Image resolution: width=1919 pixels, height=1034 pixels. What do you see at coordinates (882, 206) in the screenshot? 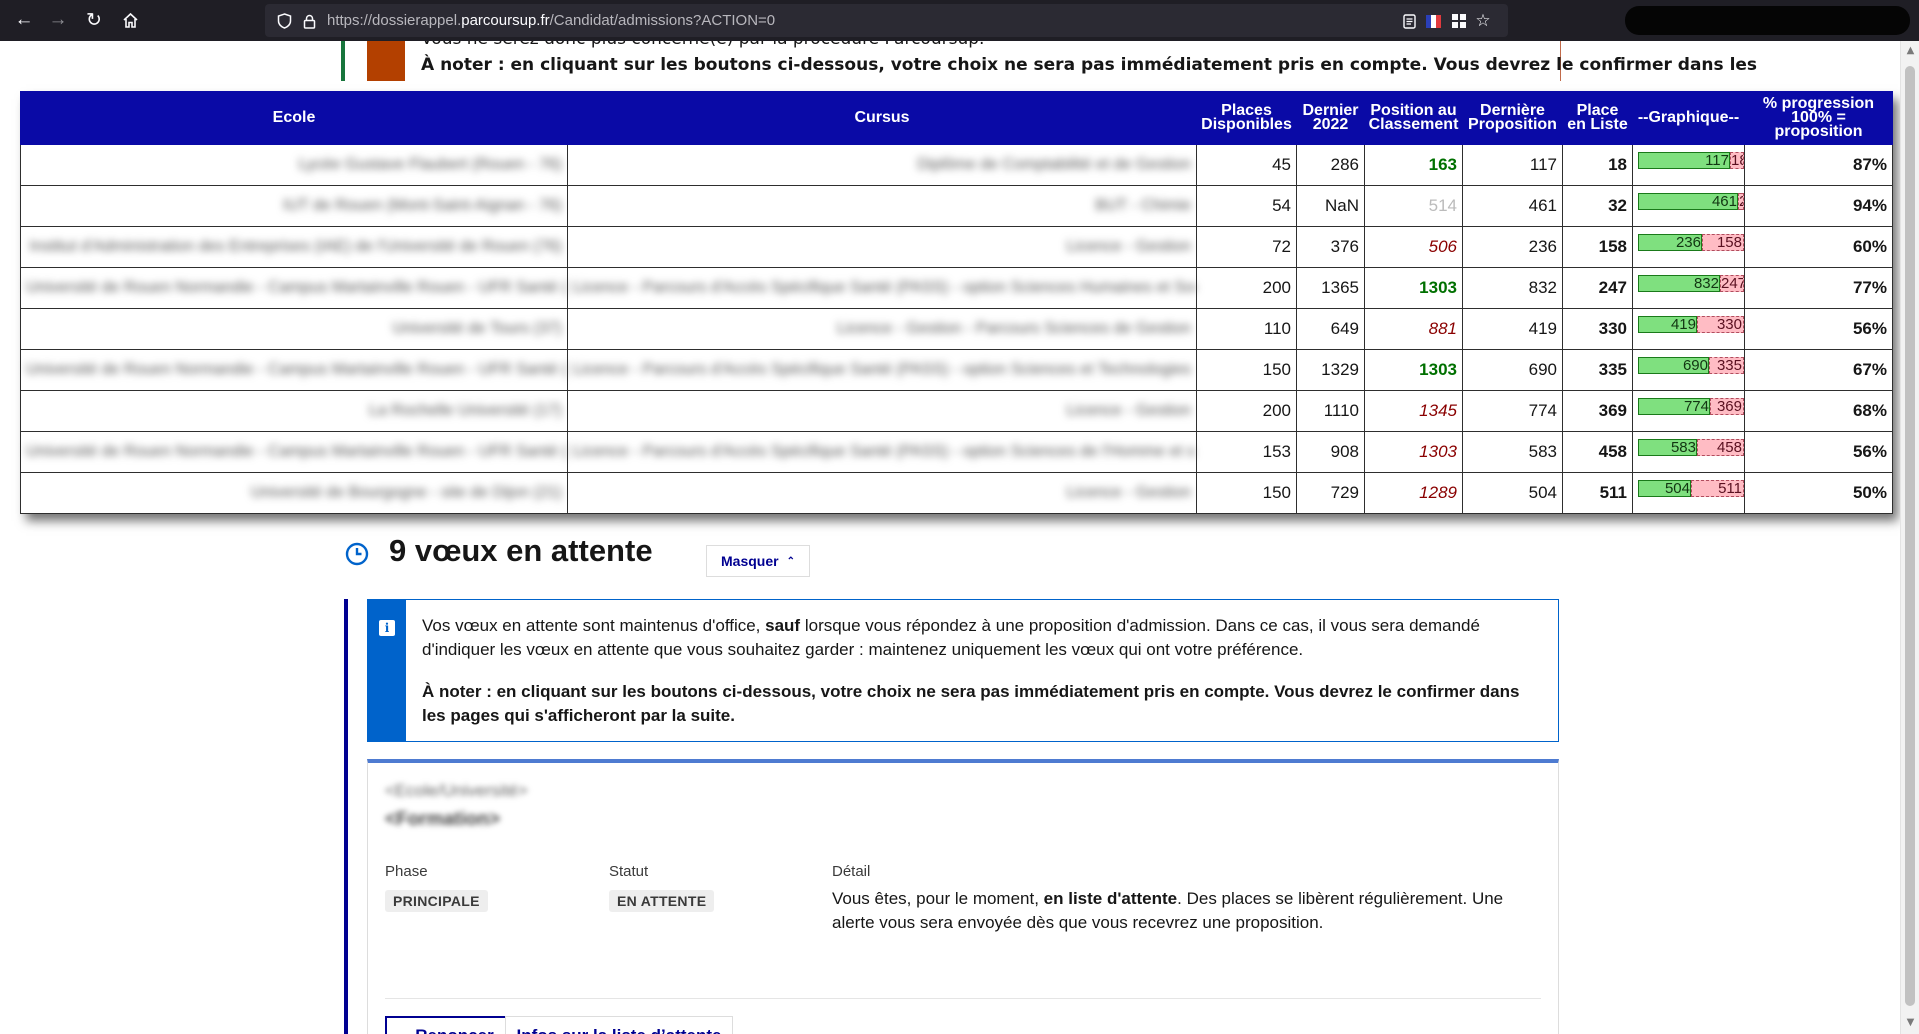
I see `cursus-cell: BUT - Chimie` at bounding box center [882, 206].